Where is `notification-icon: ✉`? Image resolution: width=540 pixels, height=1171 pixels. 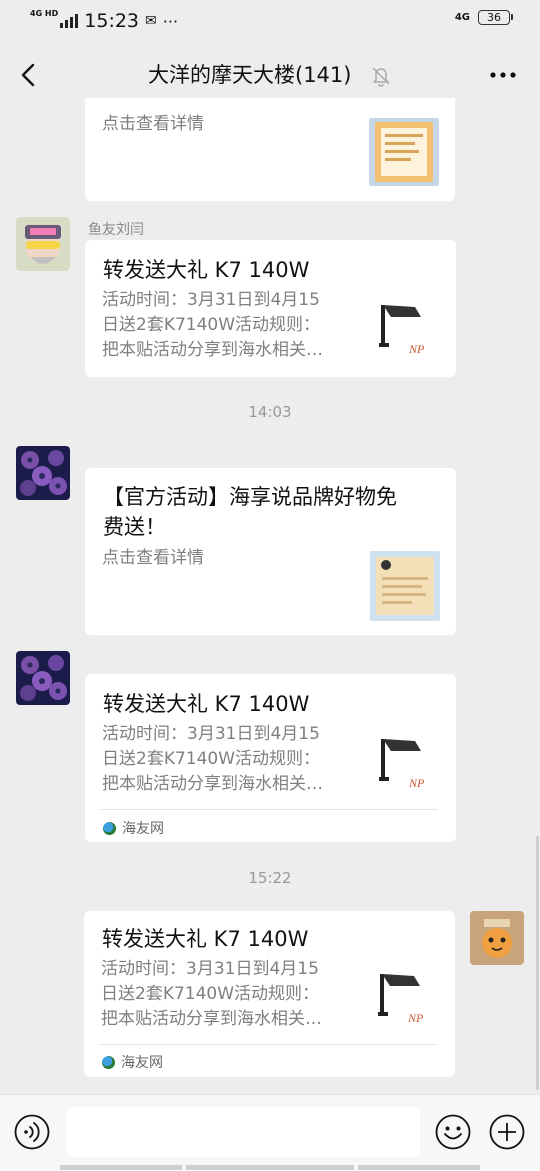
notification-icon: ✉ is located at coordinates (151, 21).